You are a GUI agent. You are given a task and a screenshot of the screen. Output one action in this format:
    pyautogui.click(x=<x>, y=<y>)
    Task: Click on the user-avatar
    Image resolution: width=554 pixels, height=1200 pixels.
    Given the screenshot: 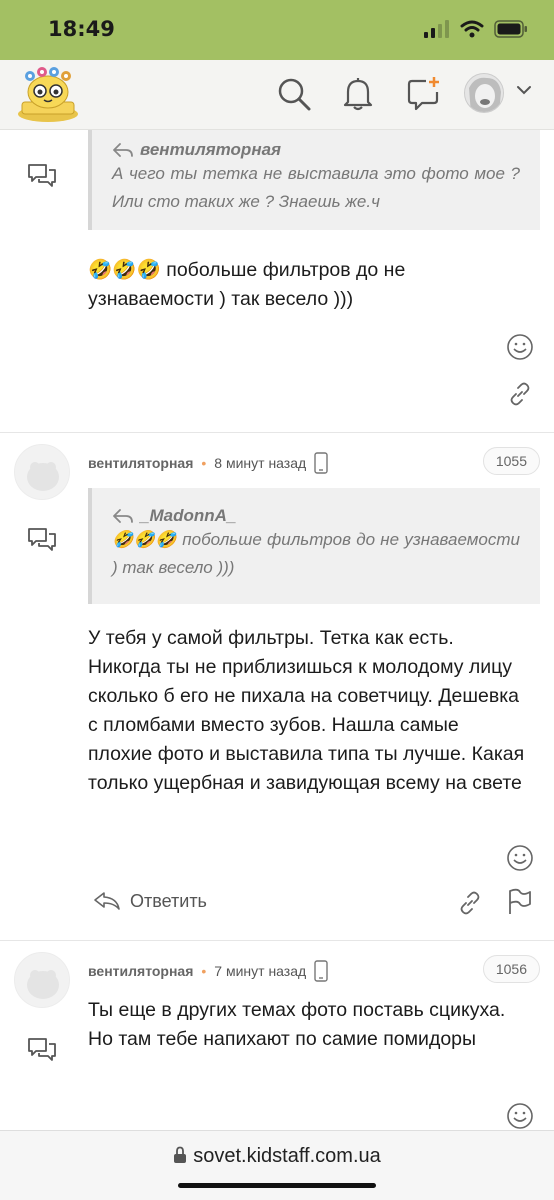 What is the action you would take?
    pyautogui.click(x=484, y=93)
    